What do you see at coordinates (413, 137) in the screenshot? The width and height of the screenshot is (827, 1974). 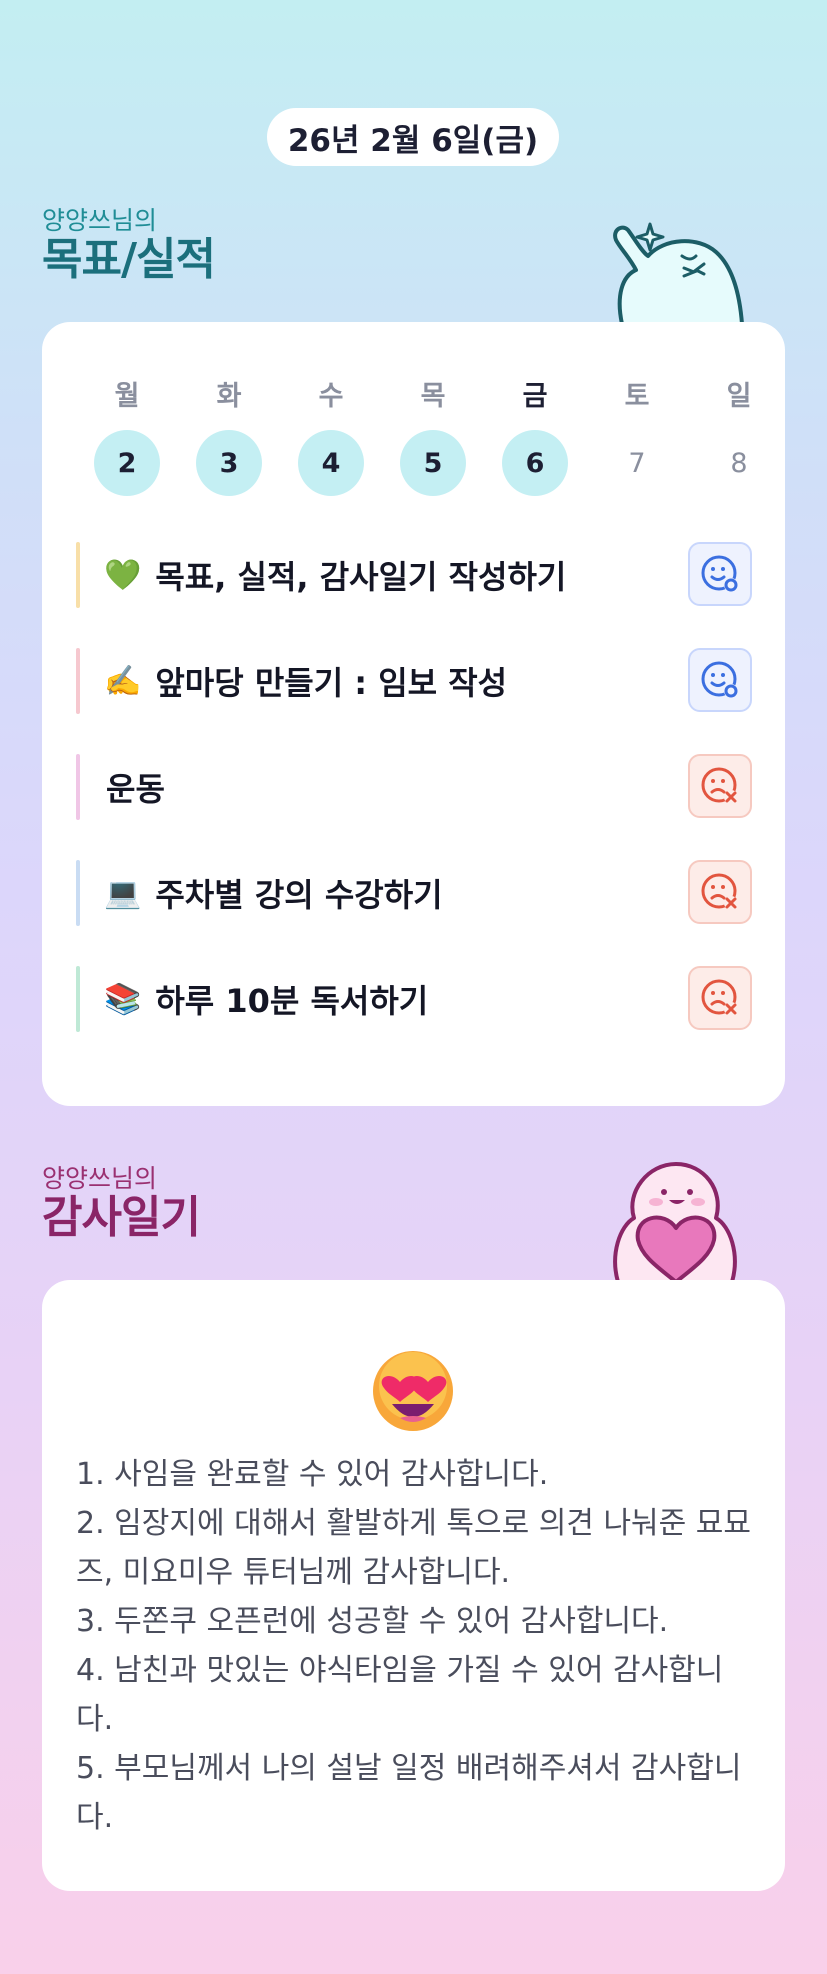 I see `date-display: 26년 2월 6일(금)` at bounding box center [413, 137].